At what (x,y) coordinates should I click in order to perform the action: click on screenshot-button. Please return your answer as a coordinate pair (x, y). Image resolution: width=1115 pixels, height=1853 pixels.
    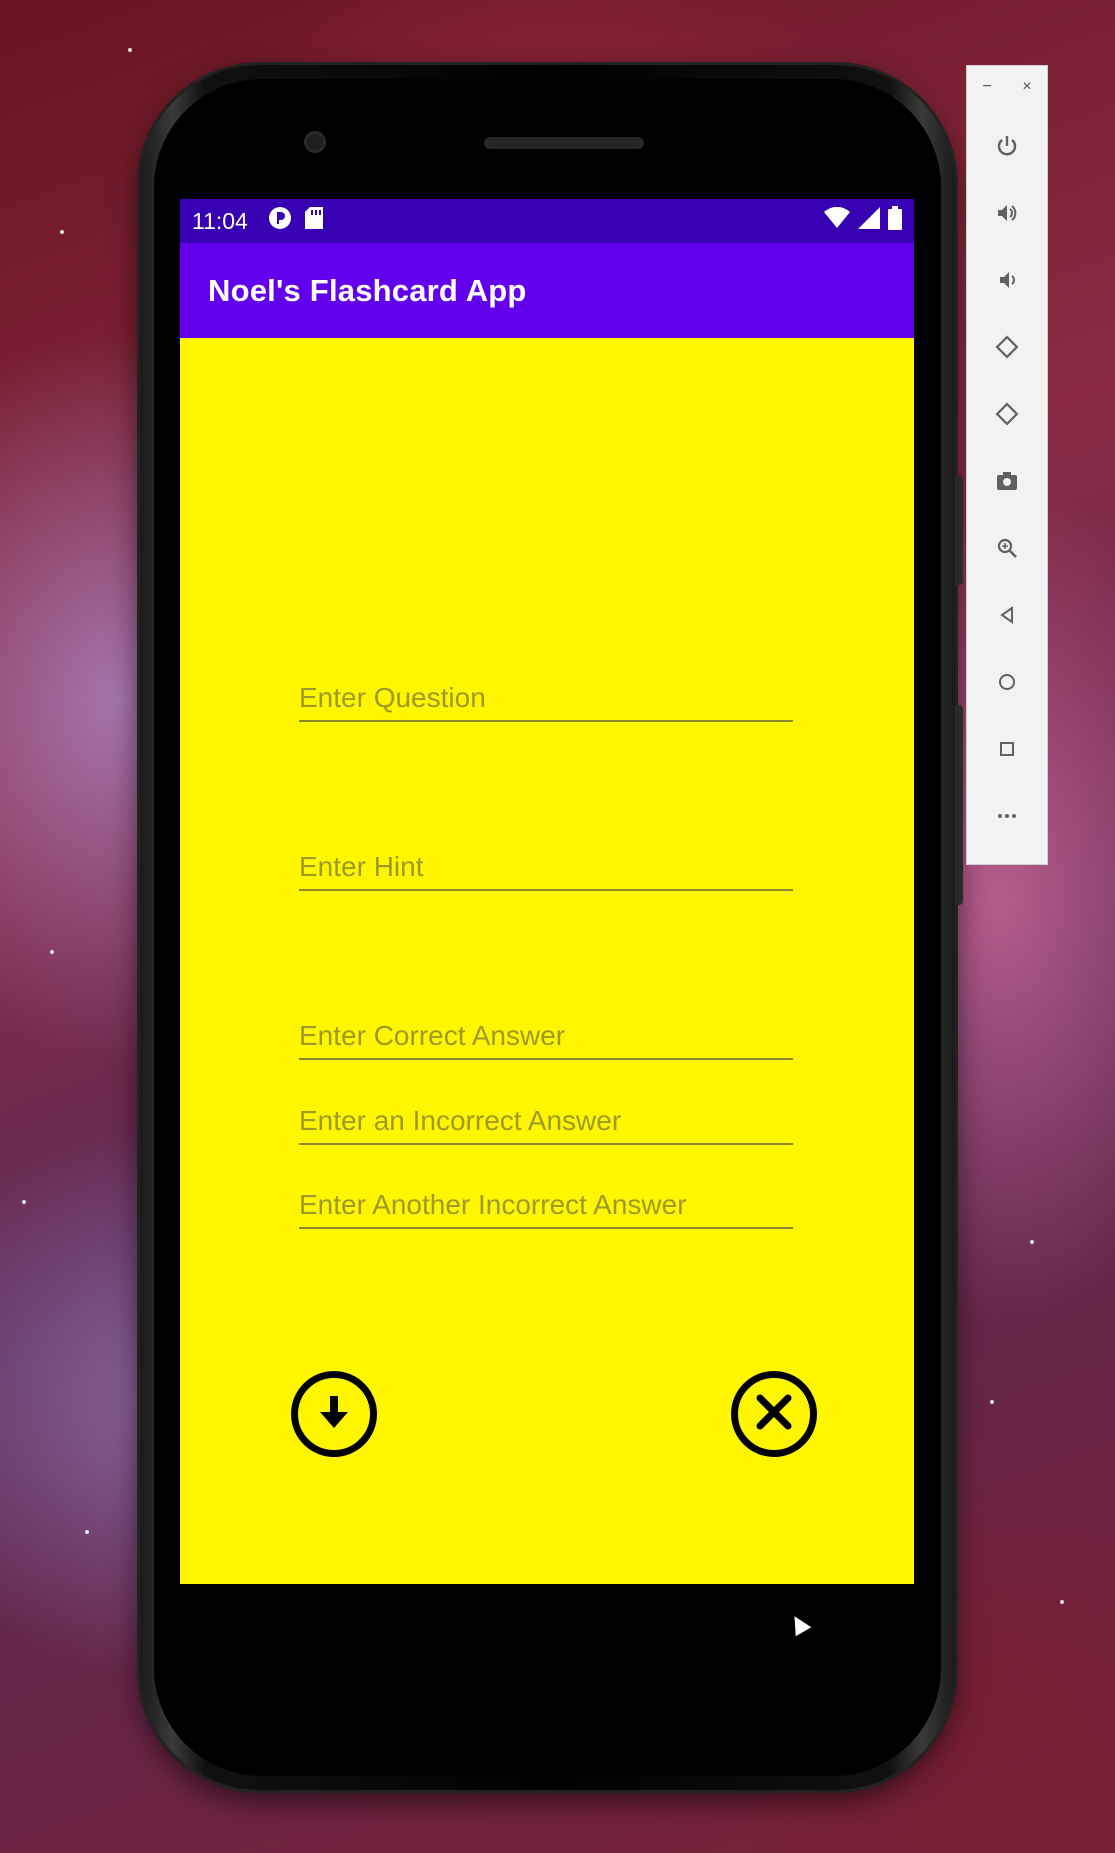
    Looking at the image, I should click on (1007, 484).